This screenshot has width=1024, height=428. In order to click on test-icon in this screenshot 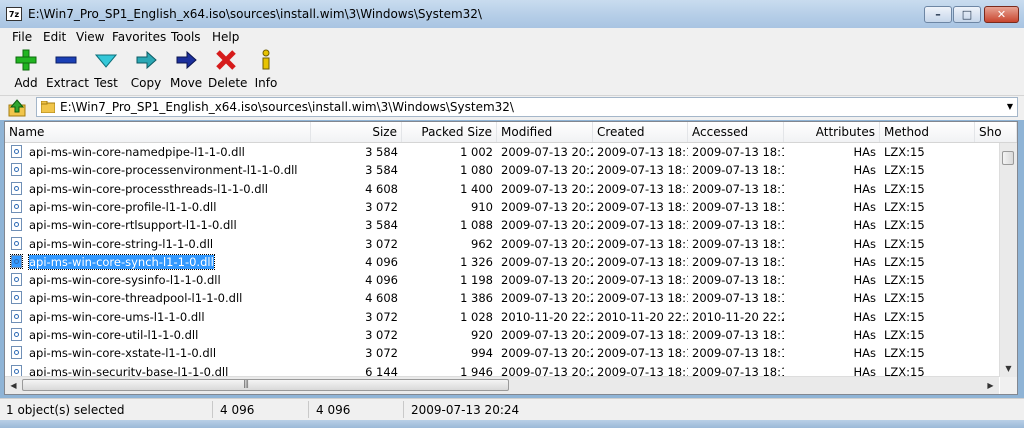, I will do `click(106, 60)`.